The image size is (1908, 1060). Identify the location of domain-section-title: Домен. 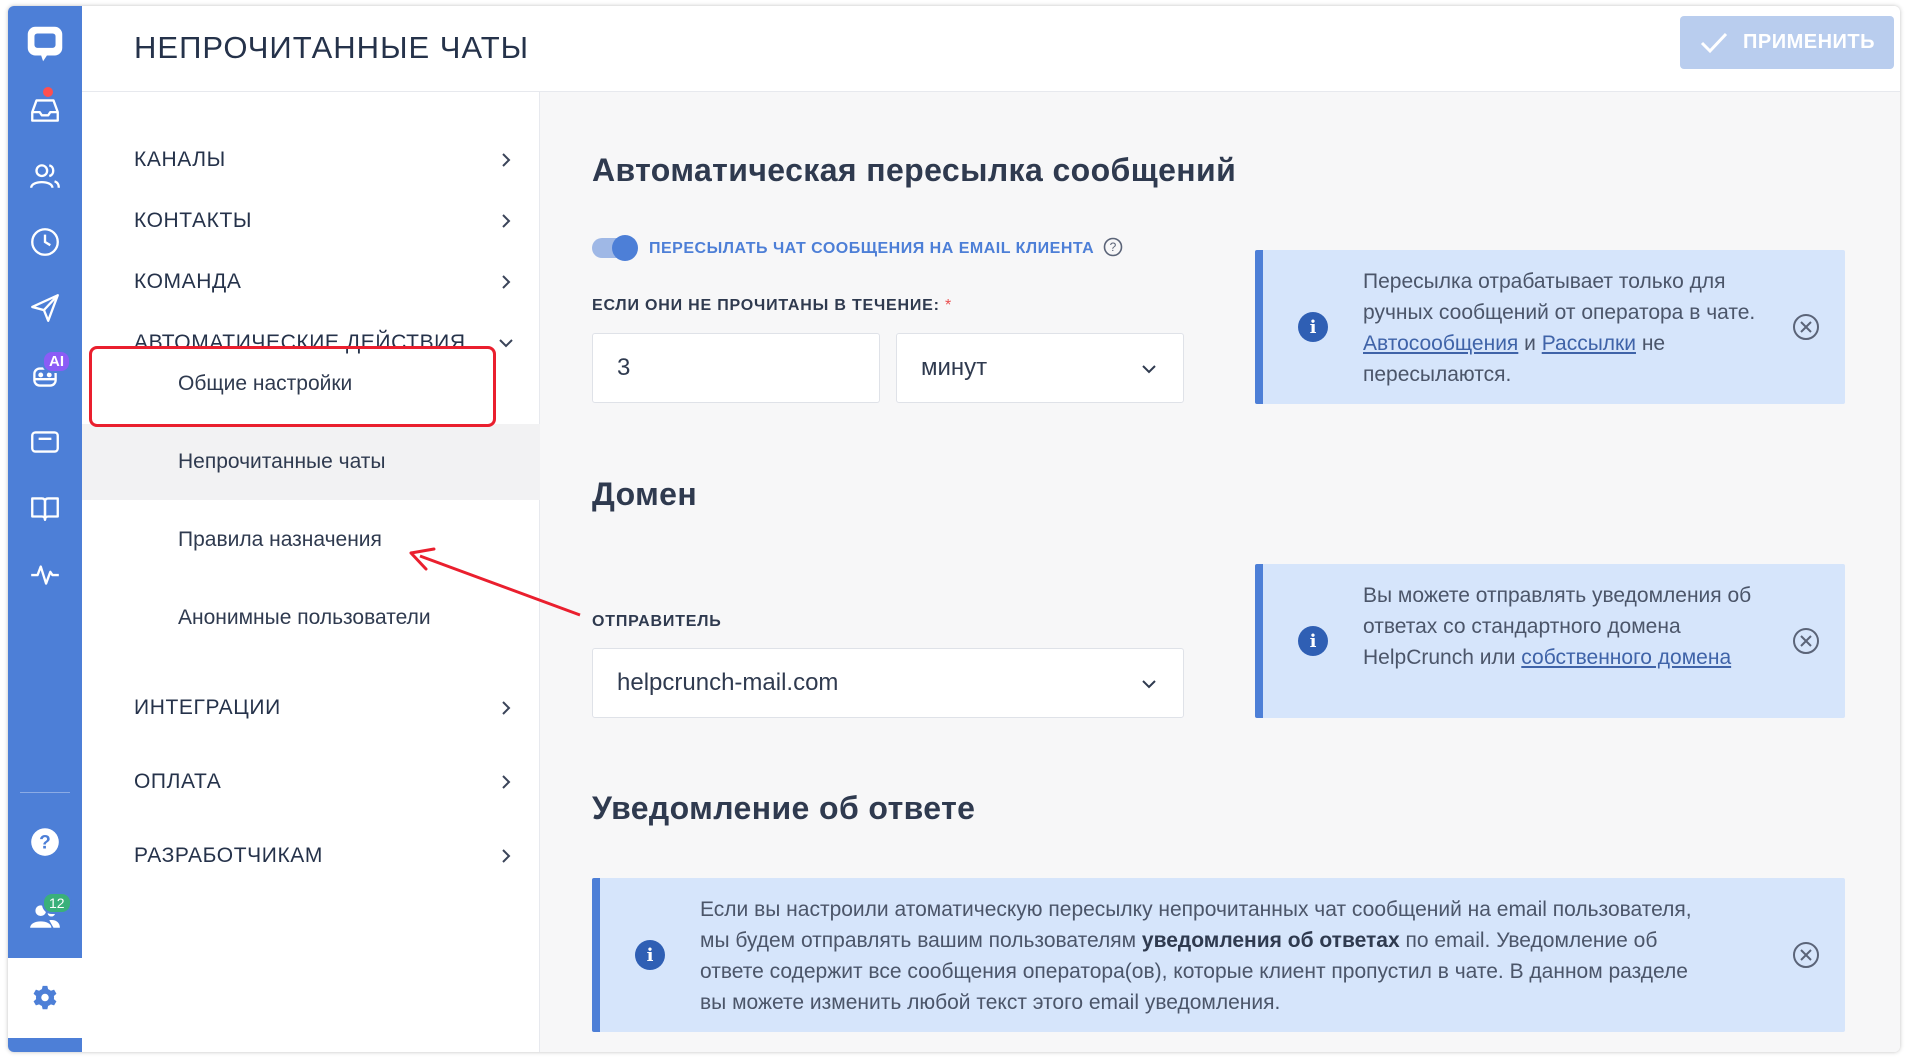
(645, 494).